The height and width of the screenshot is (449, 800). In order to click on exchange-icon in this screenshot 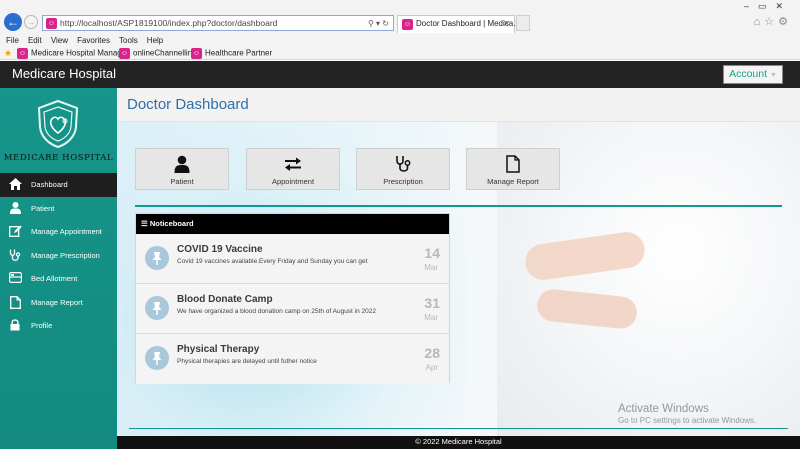, I will do `click(293, 164)`.